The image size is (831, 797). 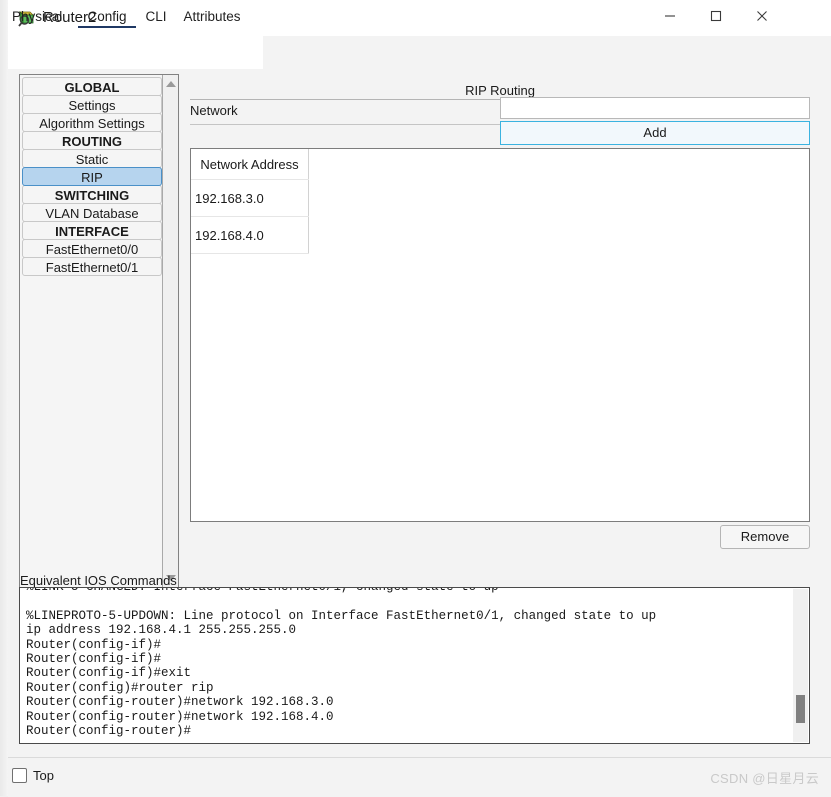 What do you see at coordinates (92, 194) in the screenshot?
I see `sidebar-item-switching: SWITCHING` at bounding box center [92, 194].